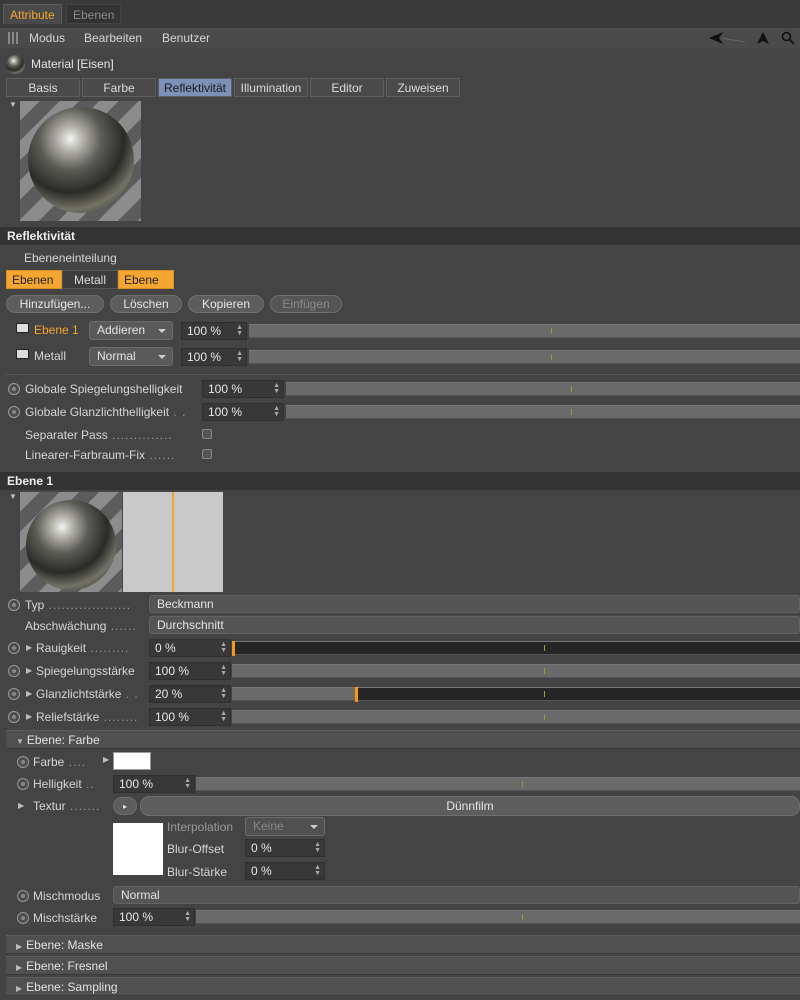 Image resolution: width=800 pixels, height=1000 pixels. I want to click on delete-layer-button: Löschen, so click(146, 304).